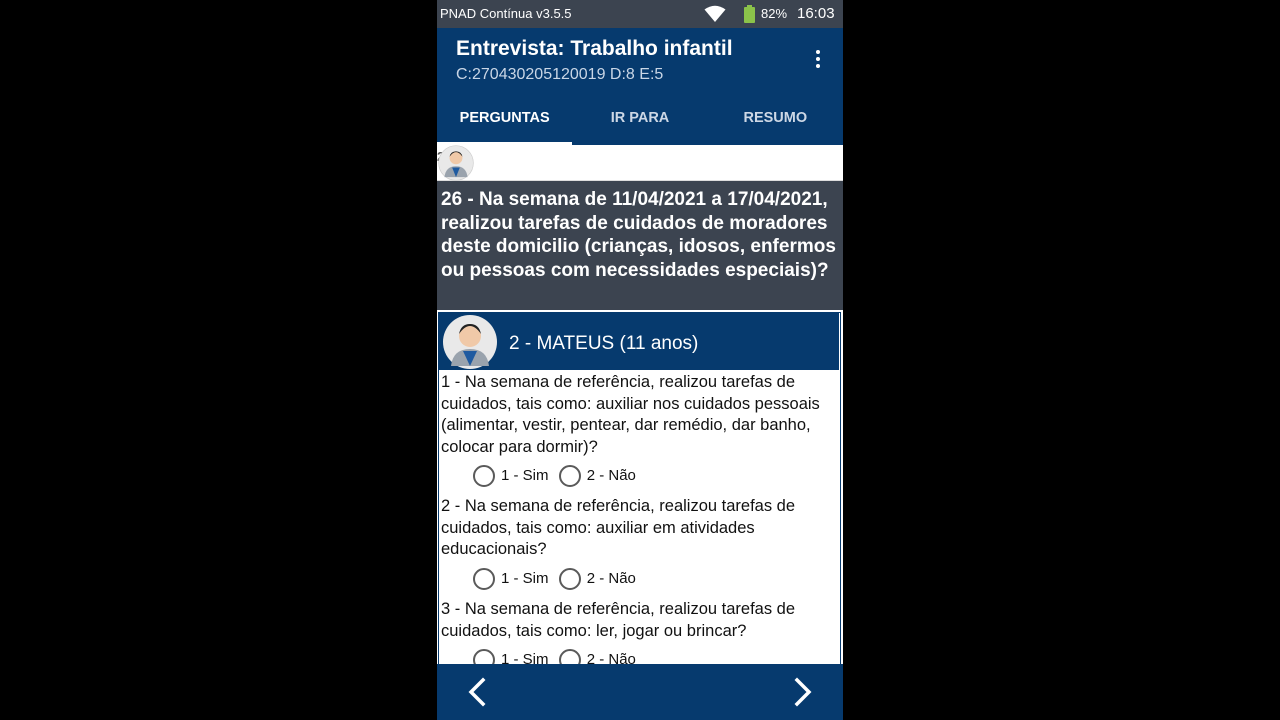 The image size is (1280, 720). What do you see at coordinates (478, 692) in the screenshot?
I see `chevron-left-icon` at bounding box center [478, 692].